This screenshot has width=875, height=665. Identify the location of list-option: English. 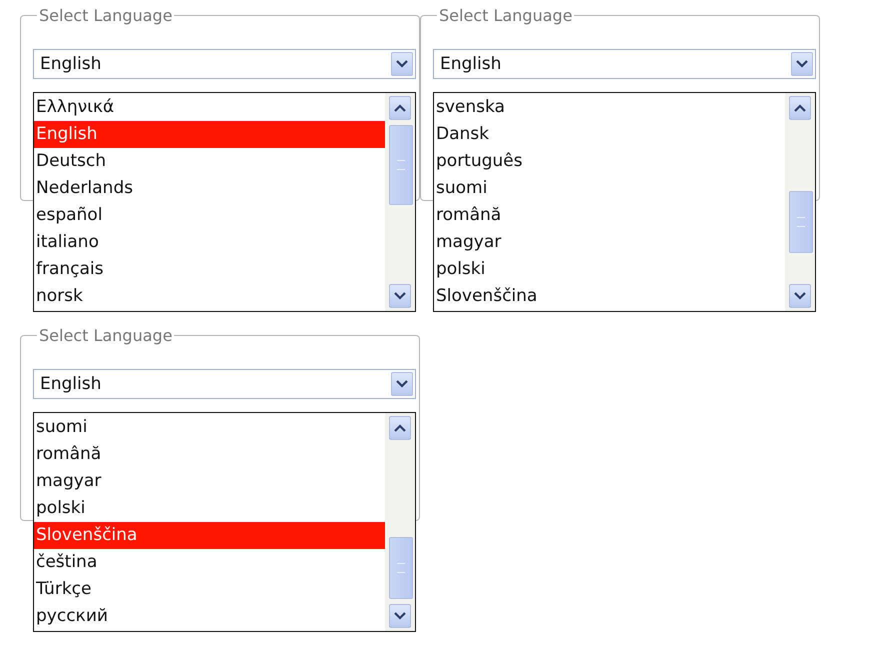
(209, 134).